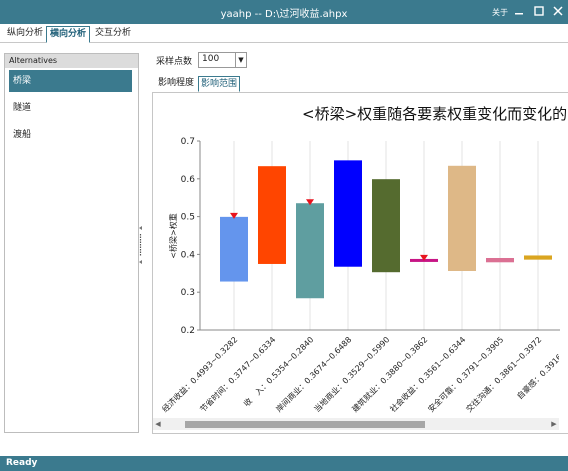 This screenshot has height=471, width=568. I want to click on scroll-left-icon: ◀, so click(158, 424).